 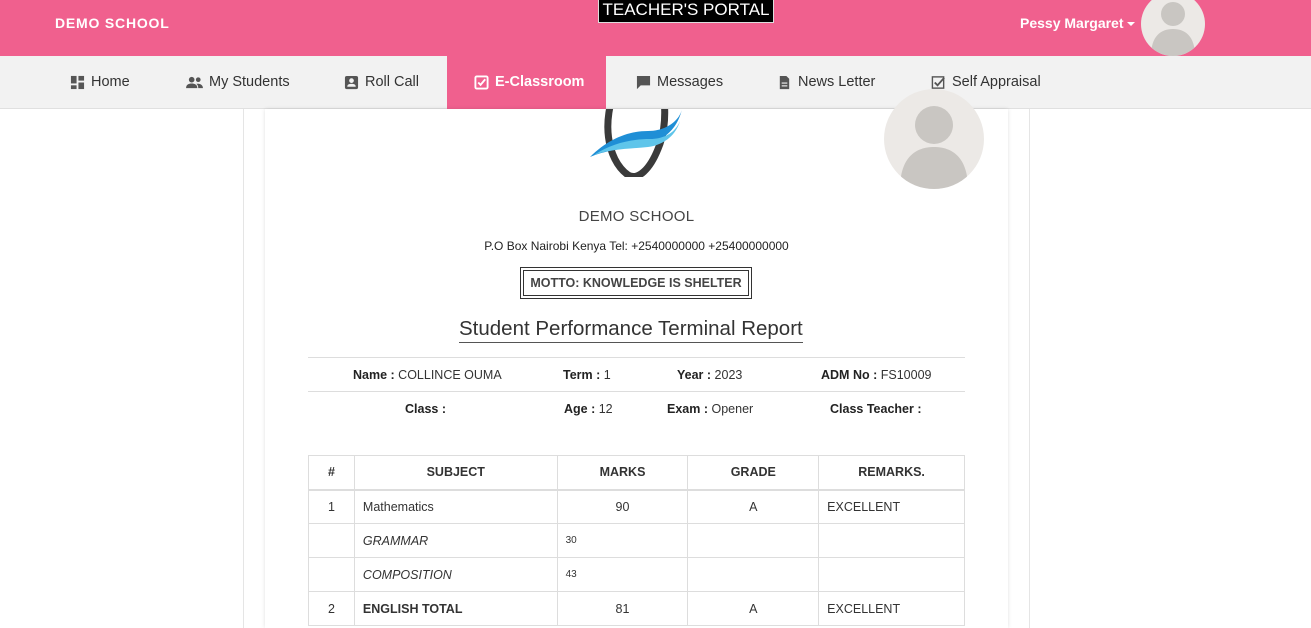 What do you see at coordinates (938, 82) in the screenshot?
I see `check-square-icon` at bounding box center [938, 82].